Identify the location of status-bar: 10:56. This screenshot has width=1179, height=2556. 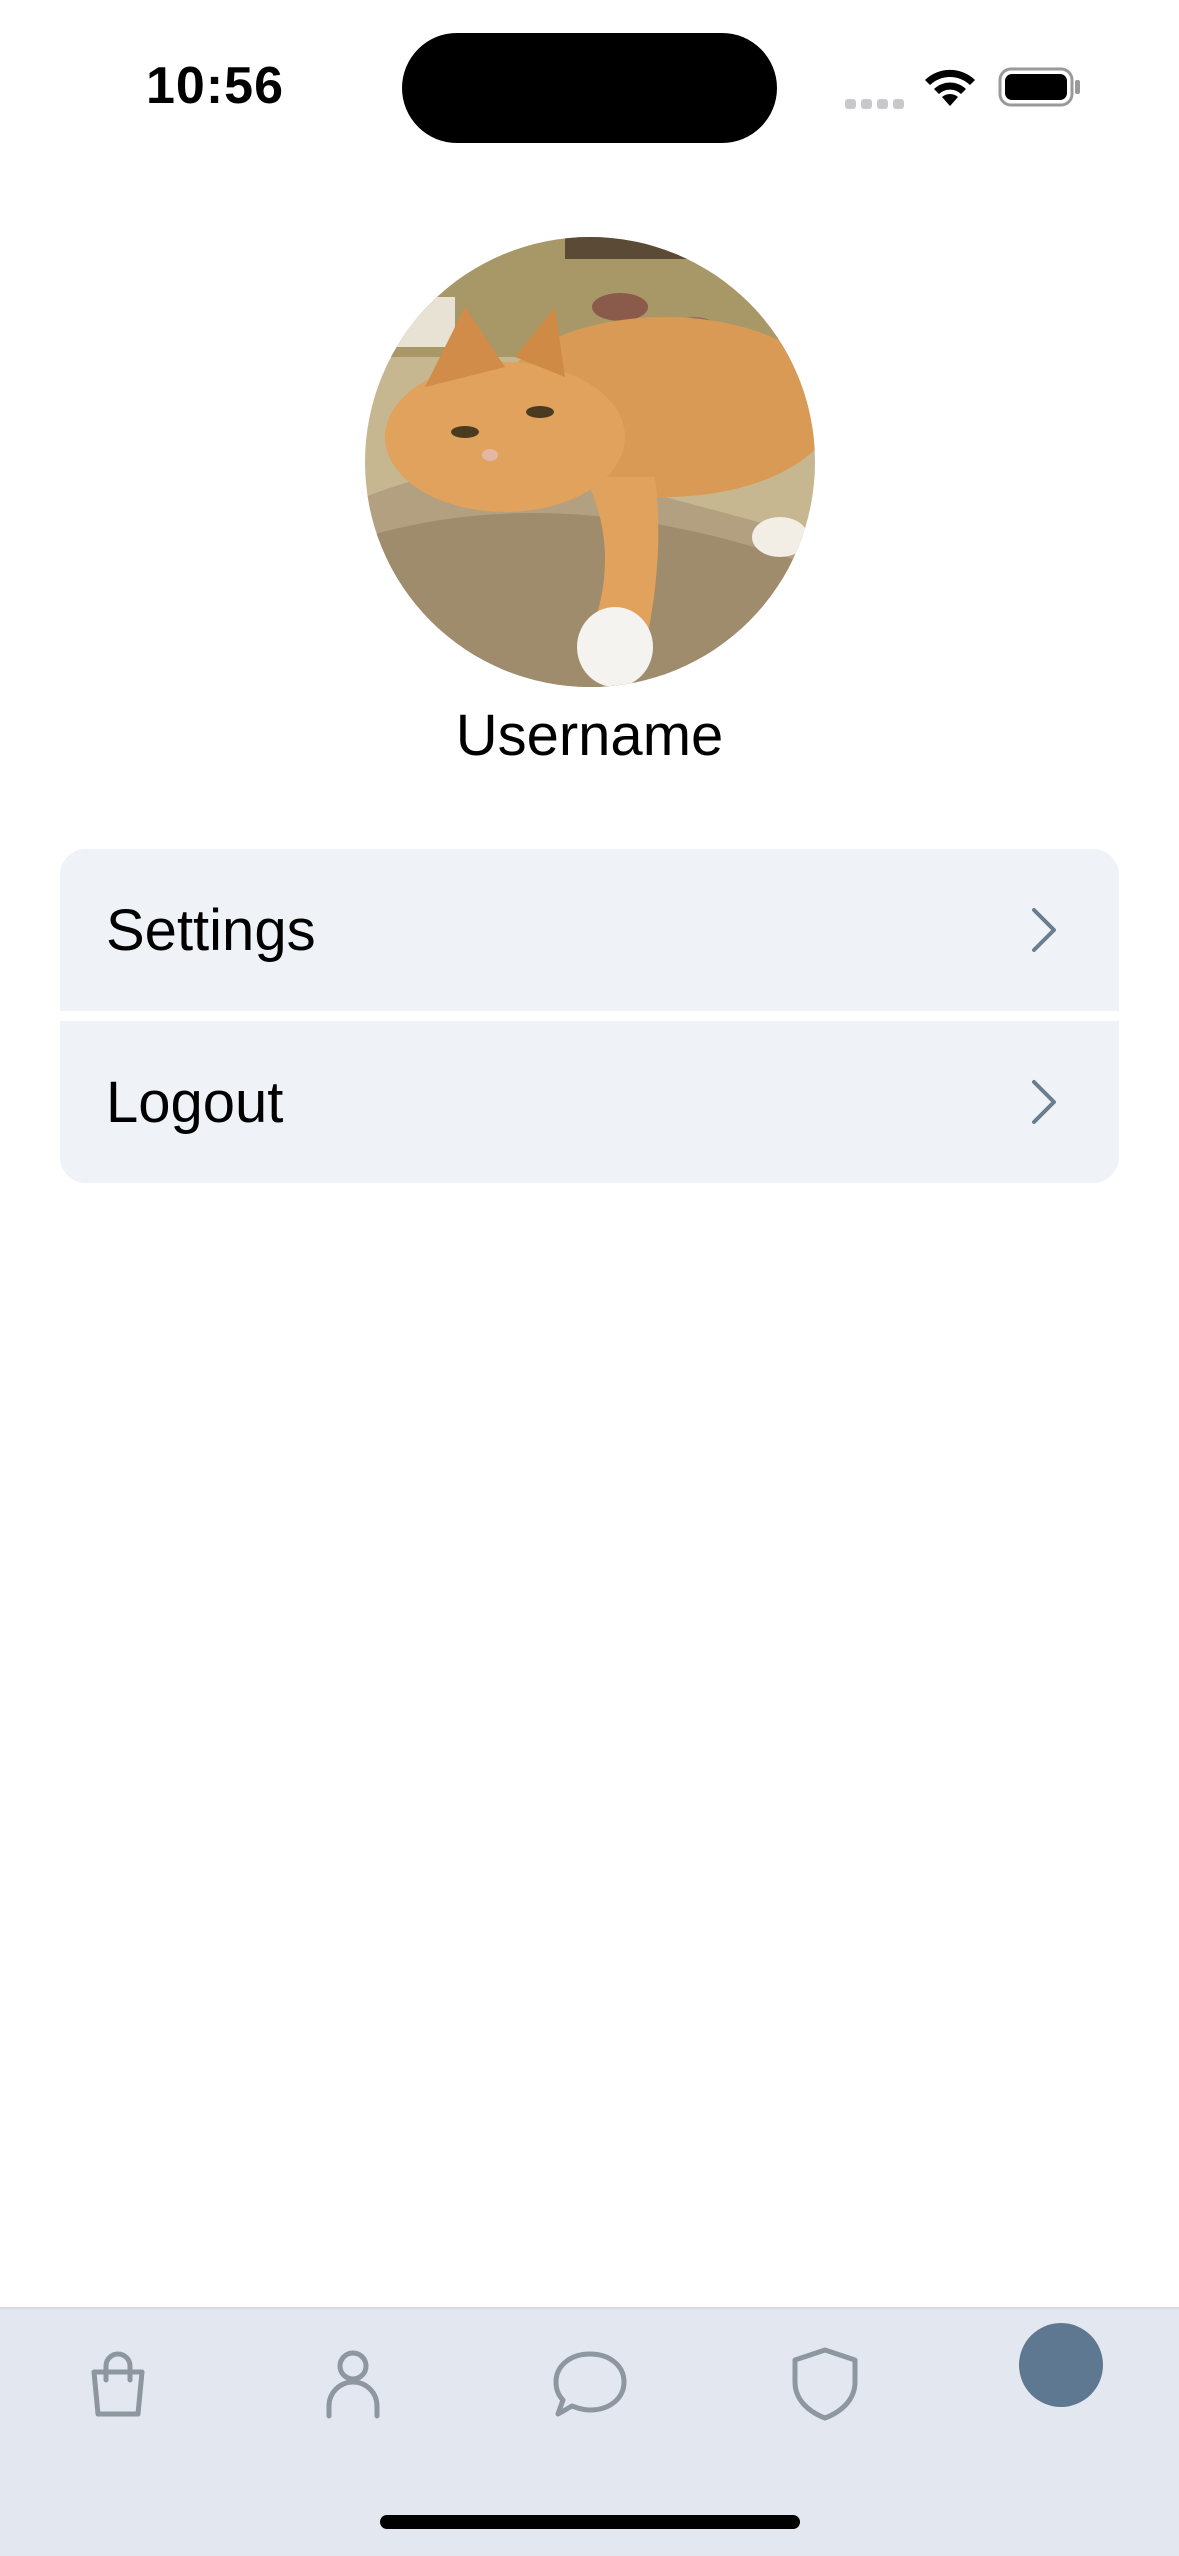
(589, 75).